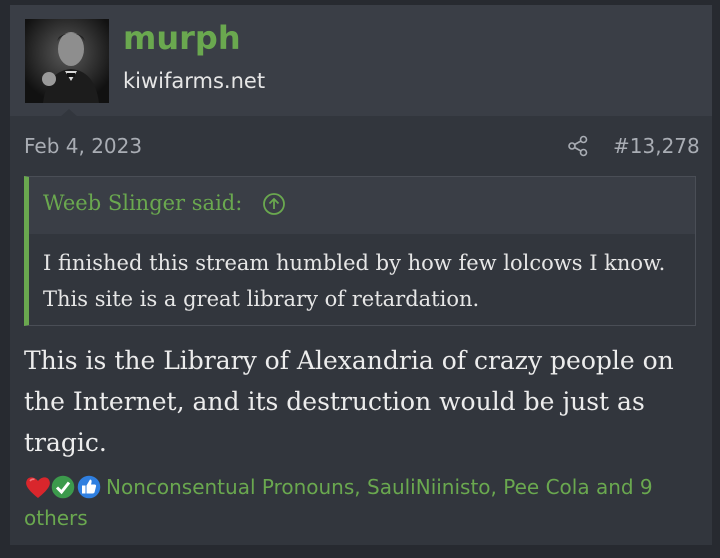 This screenshot has height=558, width=720. Describe the element at coordinates (194, 81) in the screenshot. I see `user-title: kiwifarms.net` at that location.